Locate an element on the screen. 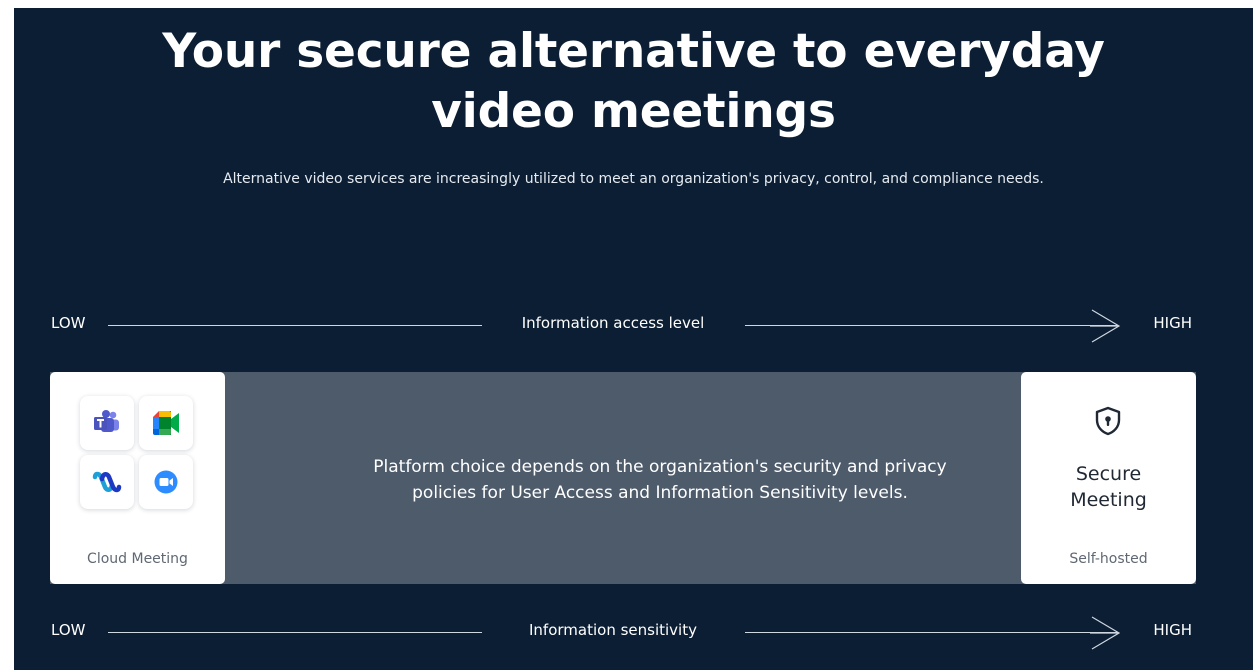 The width and height of the screenshot is (1253, 670). google-meet-tile is located at coordinates (166, 423).